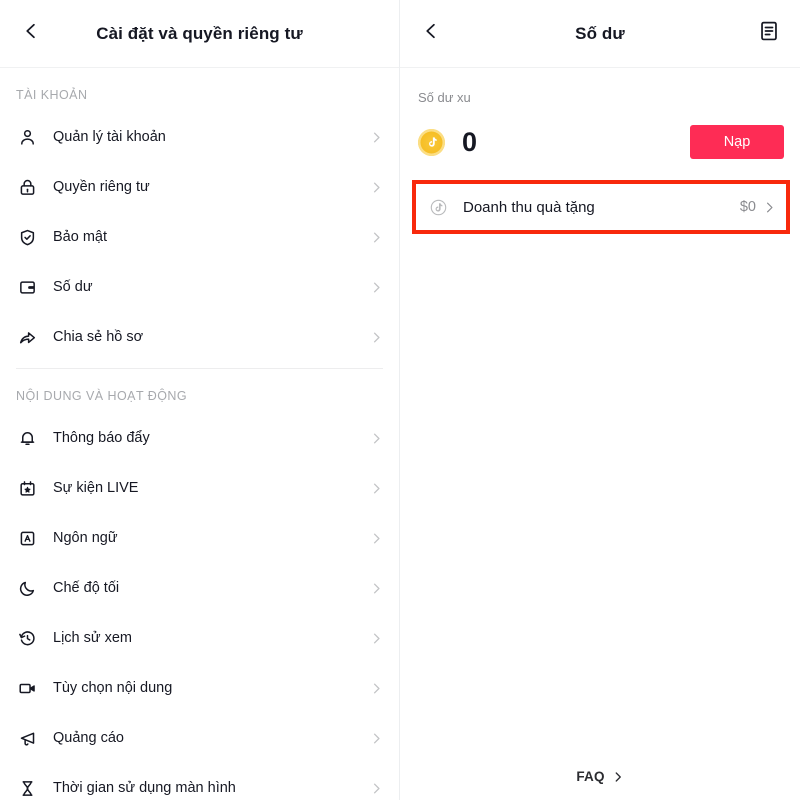  I want to click on sidebar-item-label: Lịch sử xem, so click(93, 638).